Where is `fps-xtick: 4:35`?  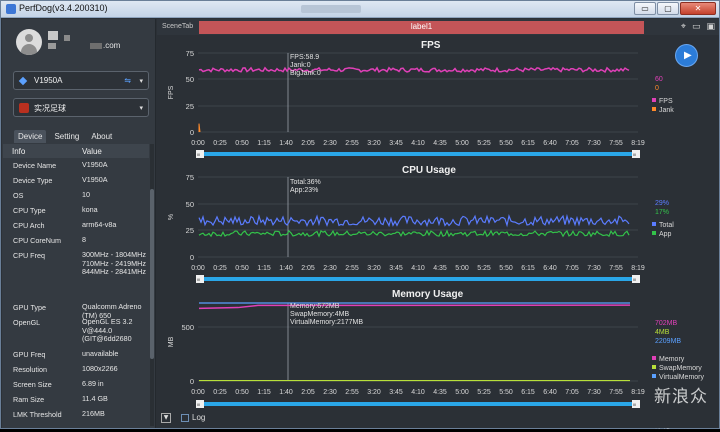
fps-xtick: 4:35 is located at coordinates (440, 143).